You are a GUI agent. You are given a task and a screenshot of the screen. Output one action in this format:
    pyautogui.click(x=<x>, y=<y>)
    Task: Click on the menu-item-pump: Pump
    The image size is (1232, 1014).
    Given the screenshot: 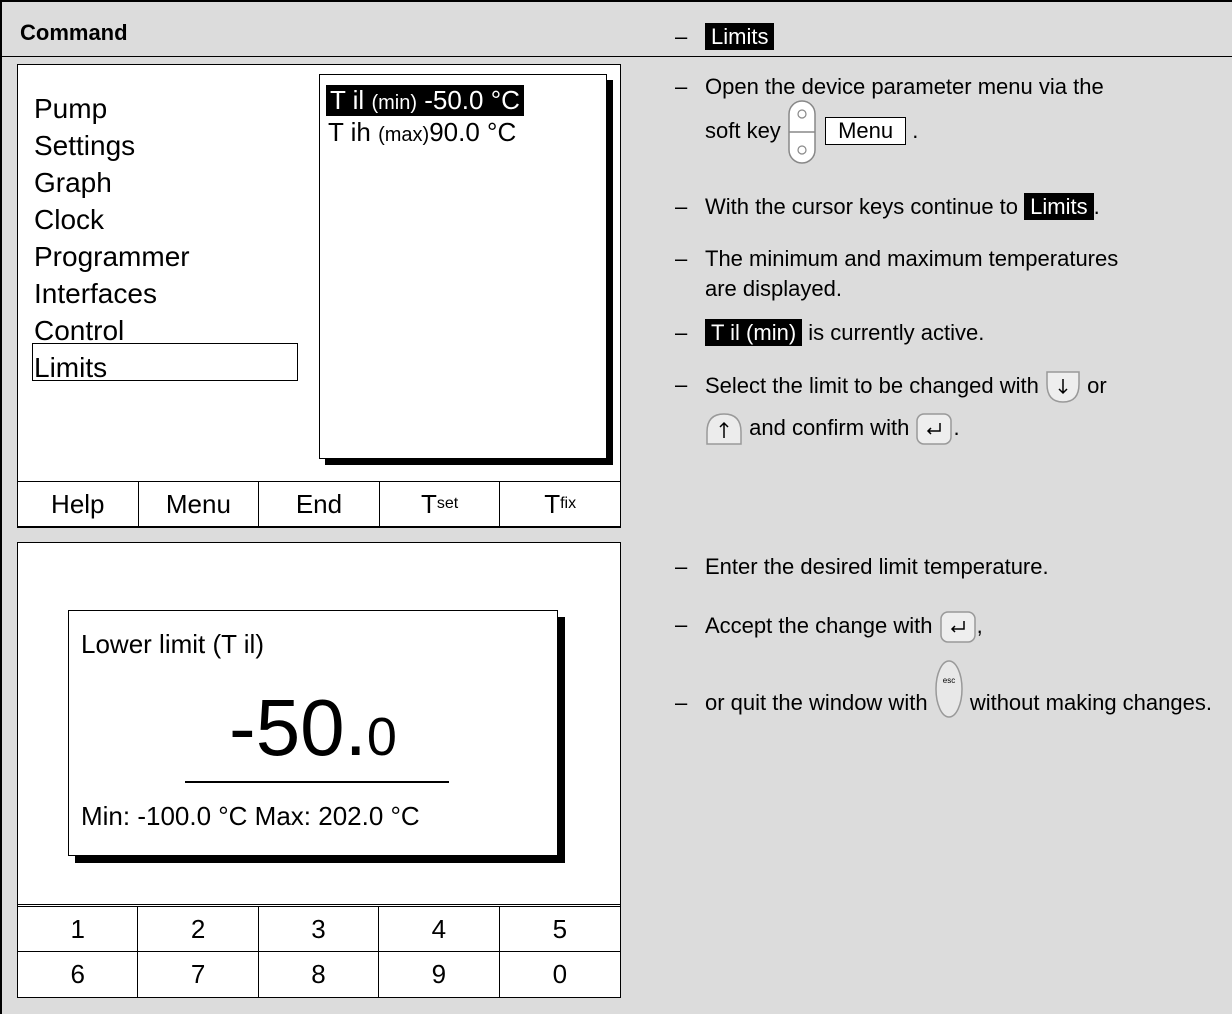 What is the action you would take?
    pyautogui.click(x=112, y=108)
    